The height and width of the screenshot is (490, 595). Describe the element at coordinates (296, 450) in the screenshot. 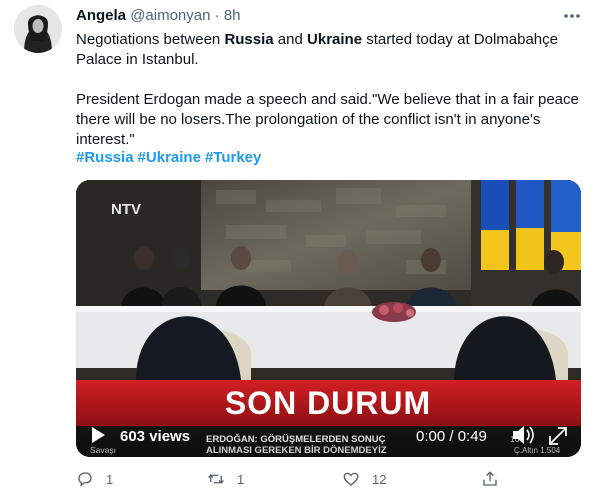

I see `ticker-line-2: ALINMASI GEREKEN BİR DÖNEMDEYİZ` at that location.